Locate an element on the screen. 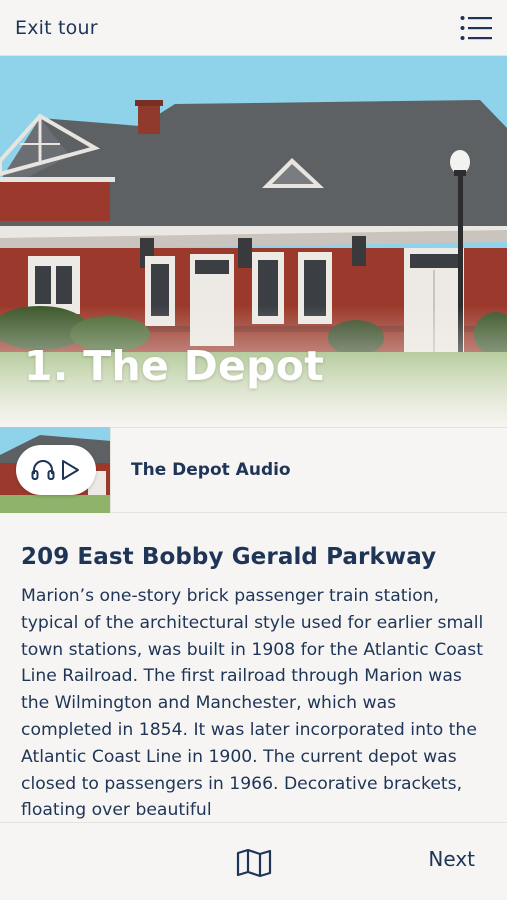  next-button: Next is located at coordinates (451, 859).